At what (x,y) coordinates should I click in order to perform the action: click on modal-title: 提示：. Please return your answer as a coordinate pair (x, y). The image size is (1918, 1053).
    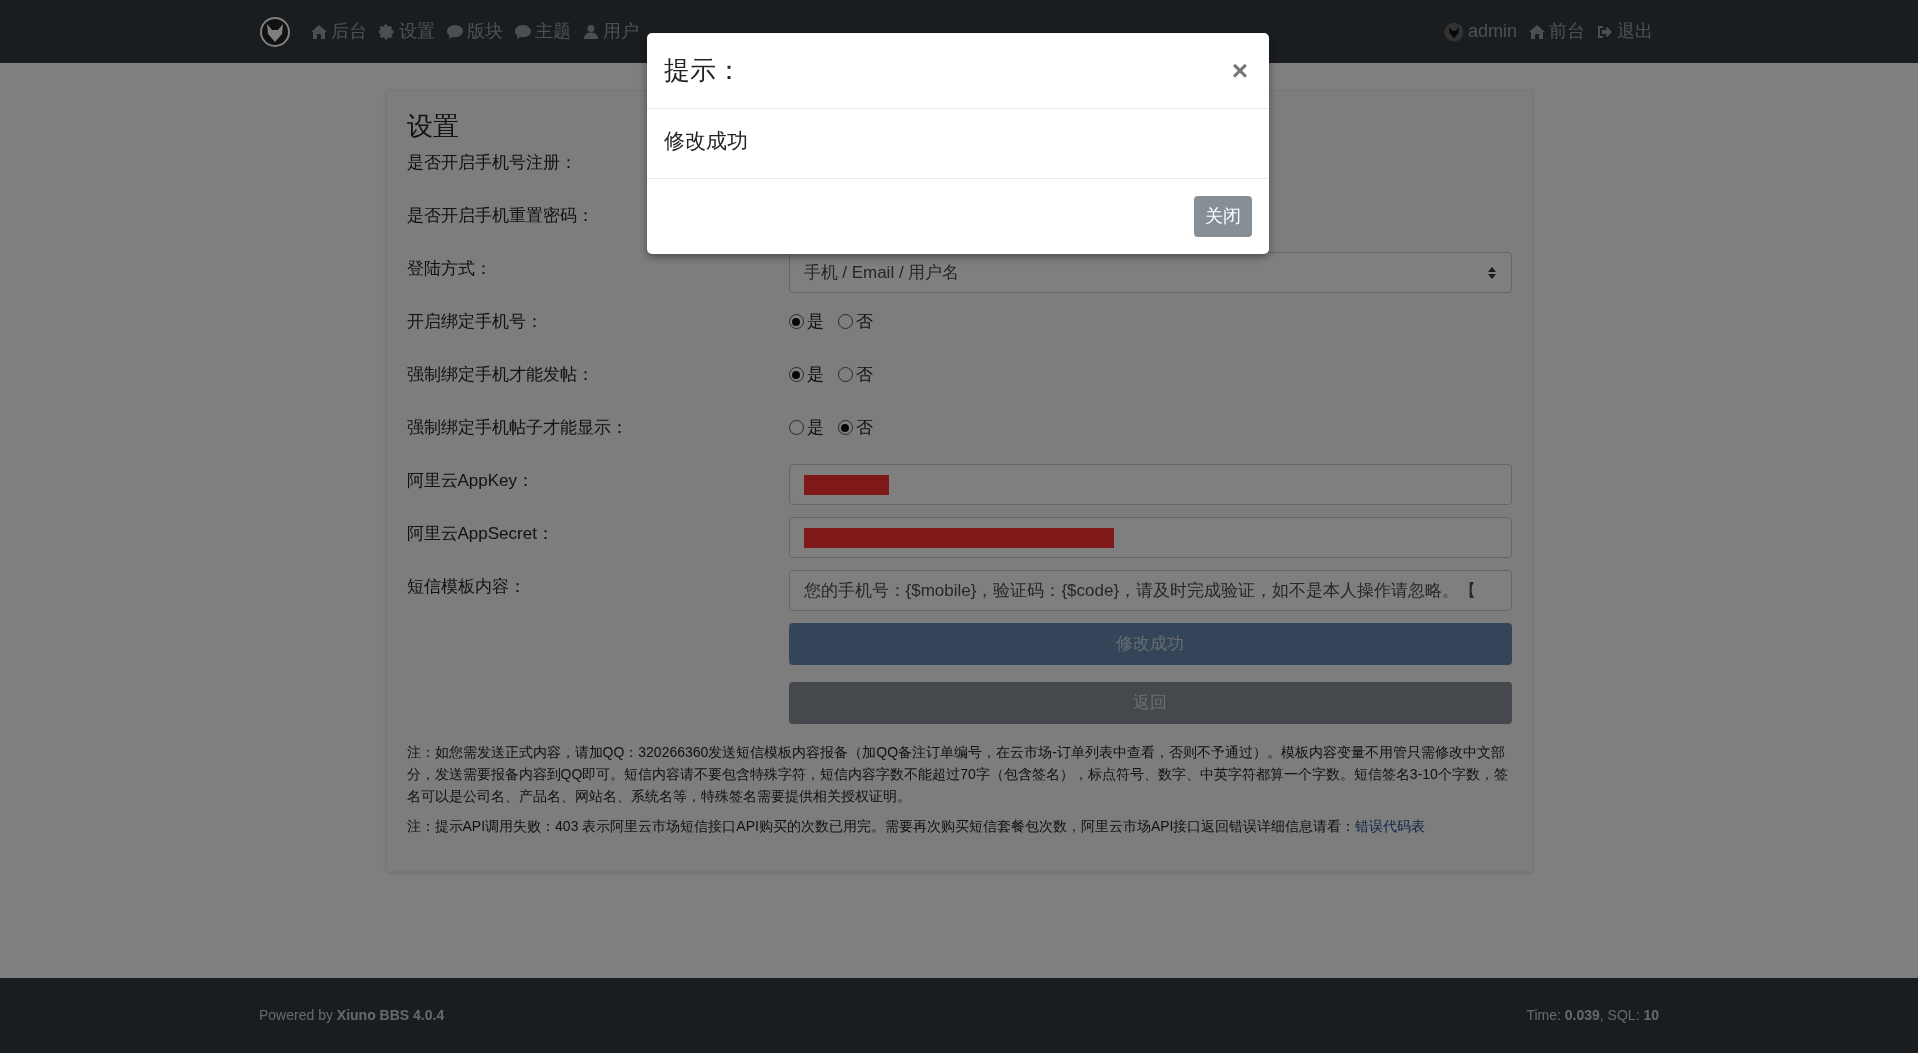
    Looking at the image, I should click on (703, 70).